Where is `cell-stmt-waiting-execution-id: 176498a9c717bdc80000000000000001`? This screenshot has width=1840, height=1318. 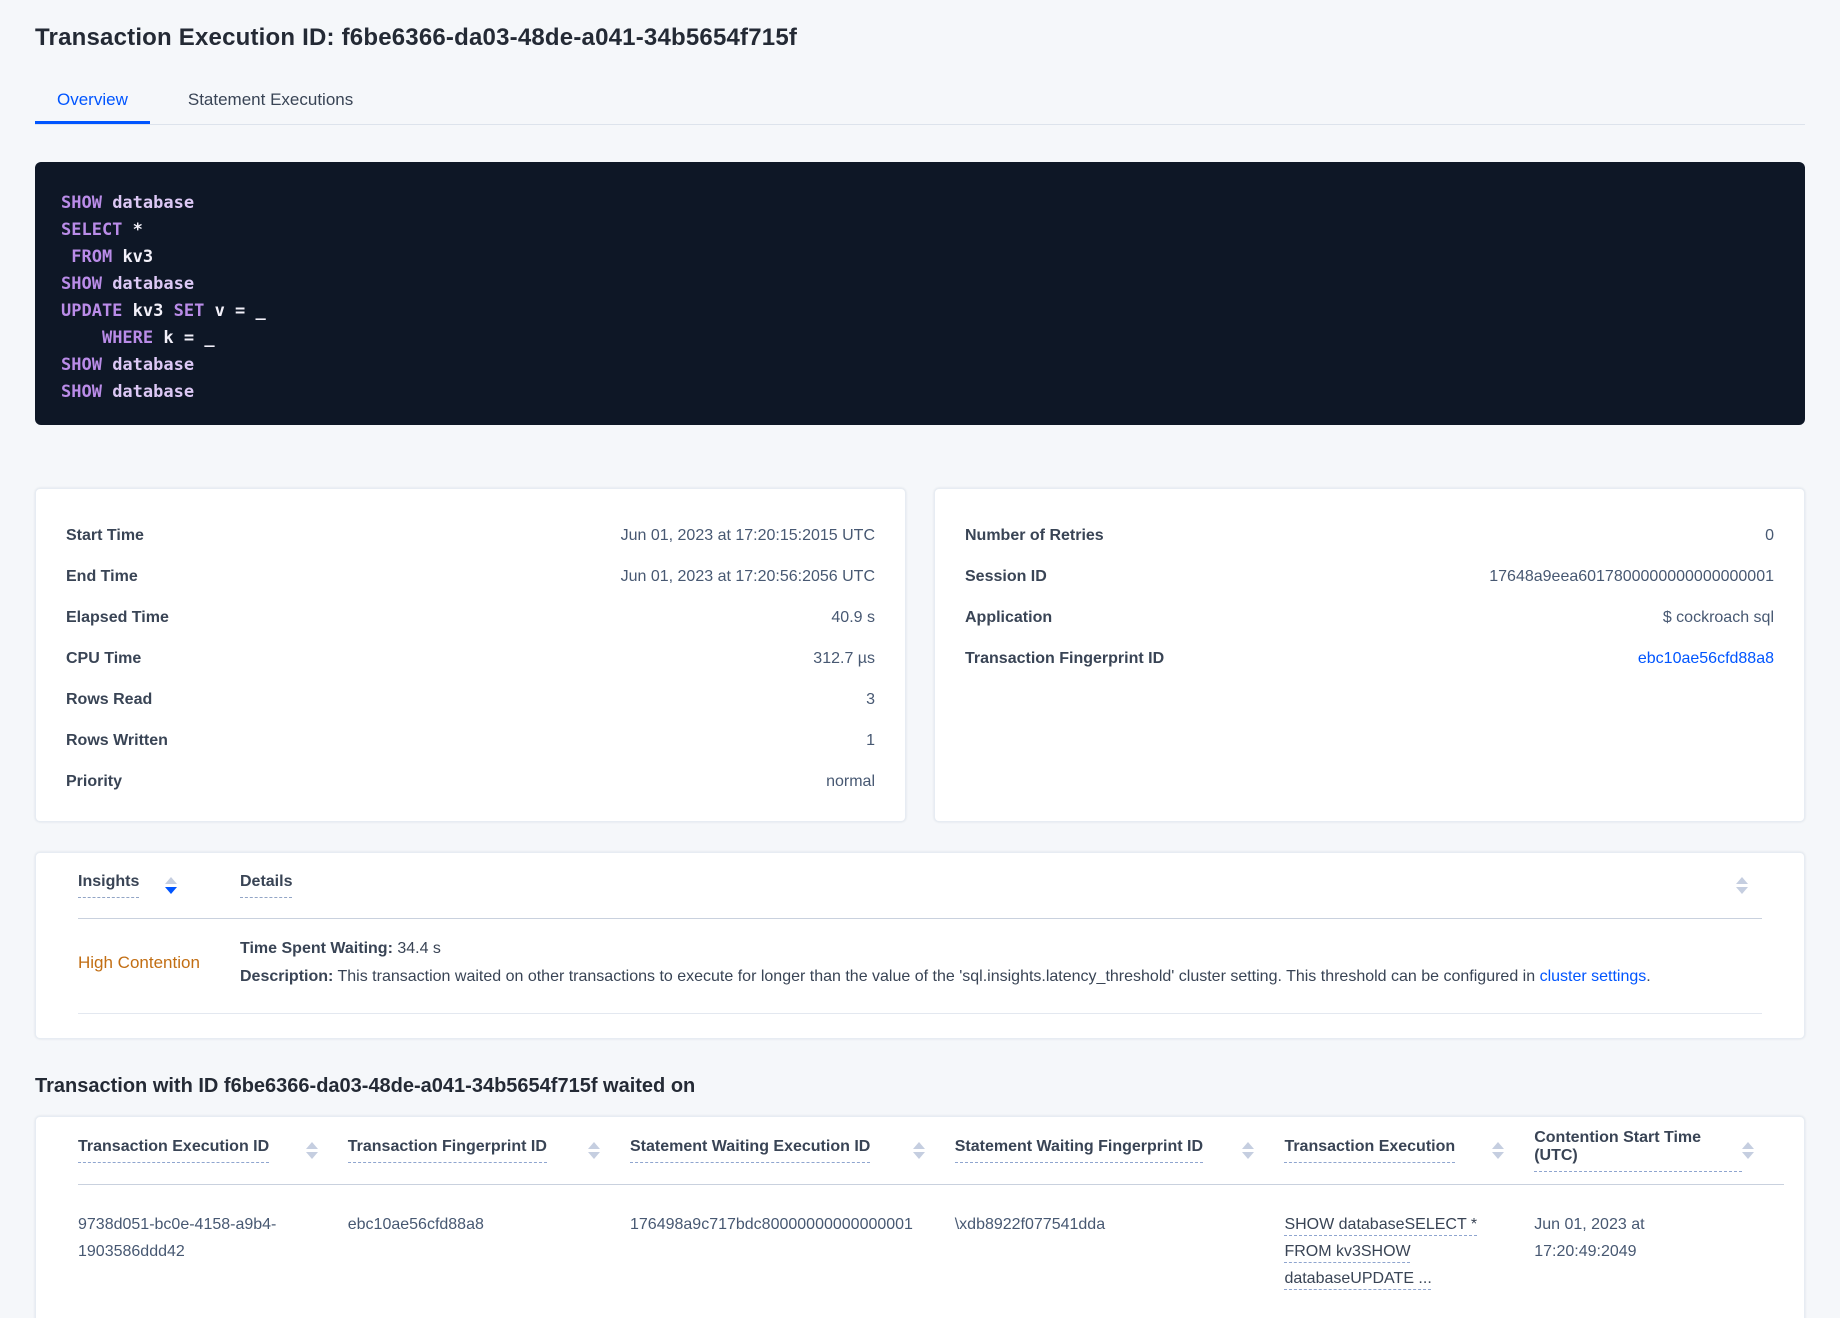
cell-stmt-waiting-execution-id: 176498a9c717bdc80000000000000001 is located at coordinates (771, 1224).